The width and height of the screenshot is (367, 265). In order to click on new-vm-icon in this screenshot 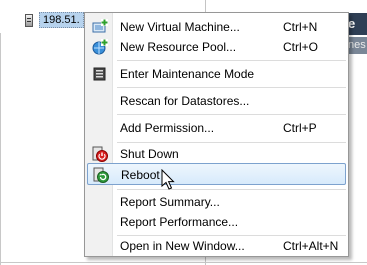, I will do `click(100, 26)`.